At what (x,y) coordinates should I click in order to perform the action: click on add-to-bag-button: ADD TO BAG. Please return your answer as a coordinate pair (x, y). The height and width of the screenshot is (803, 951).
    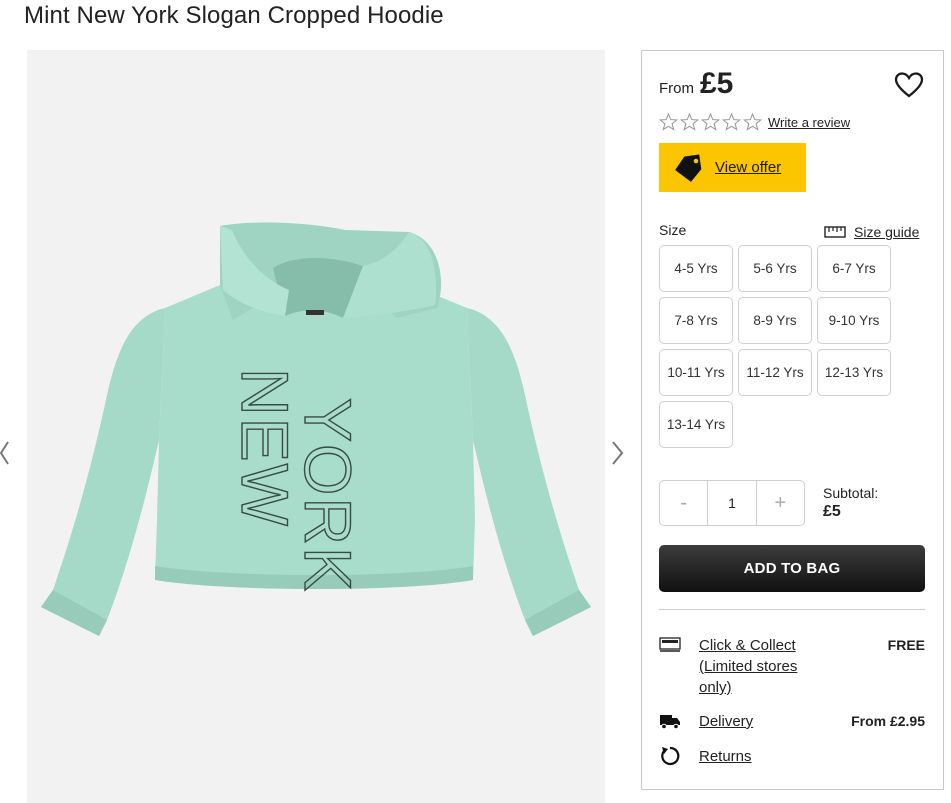
    Looking at the image, I should click on (792, 568).